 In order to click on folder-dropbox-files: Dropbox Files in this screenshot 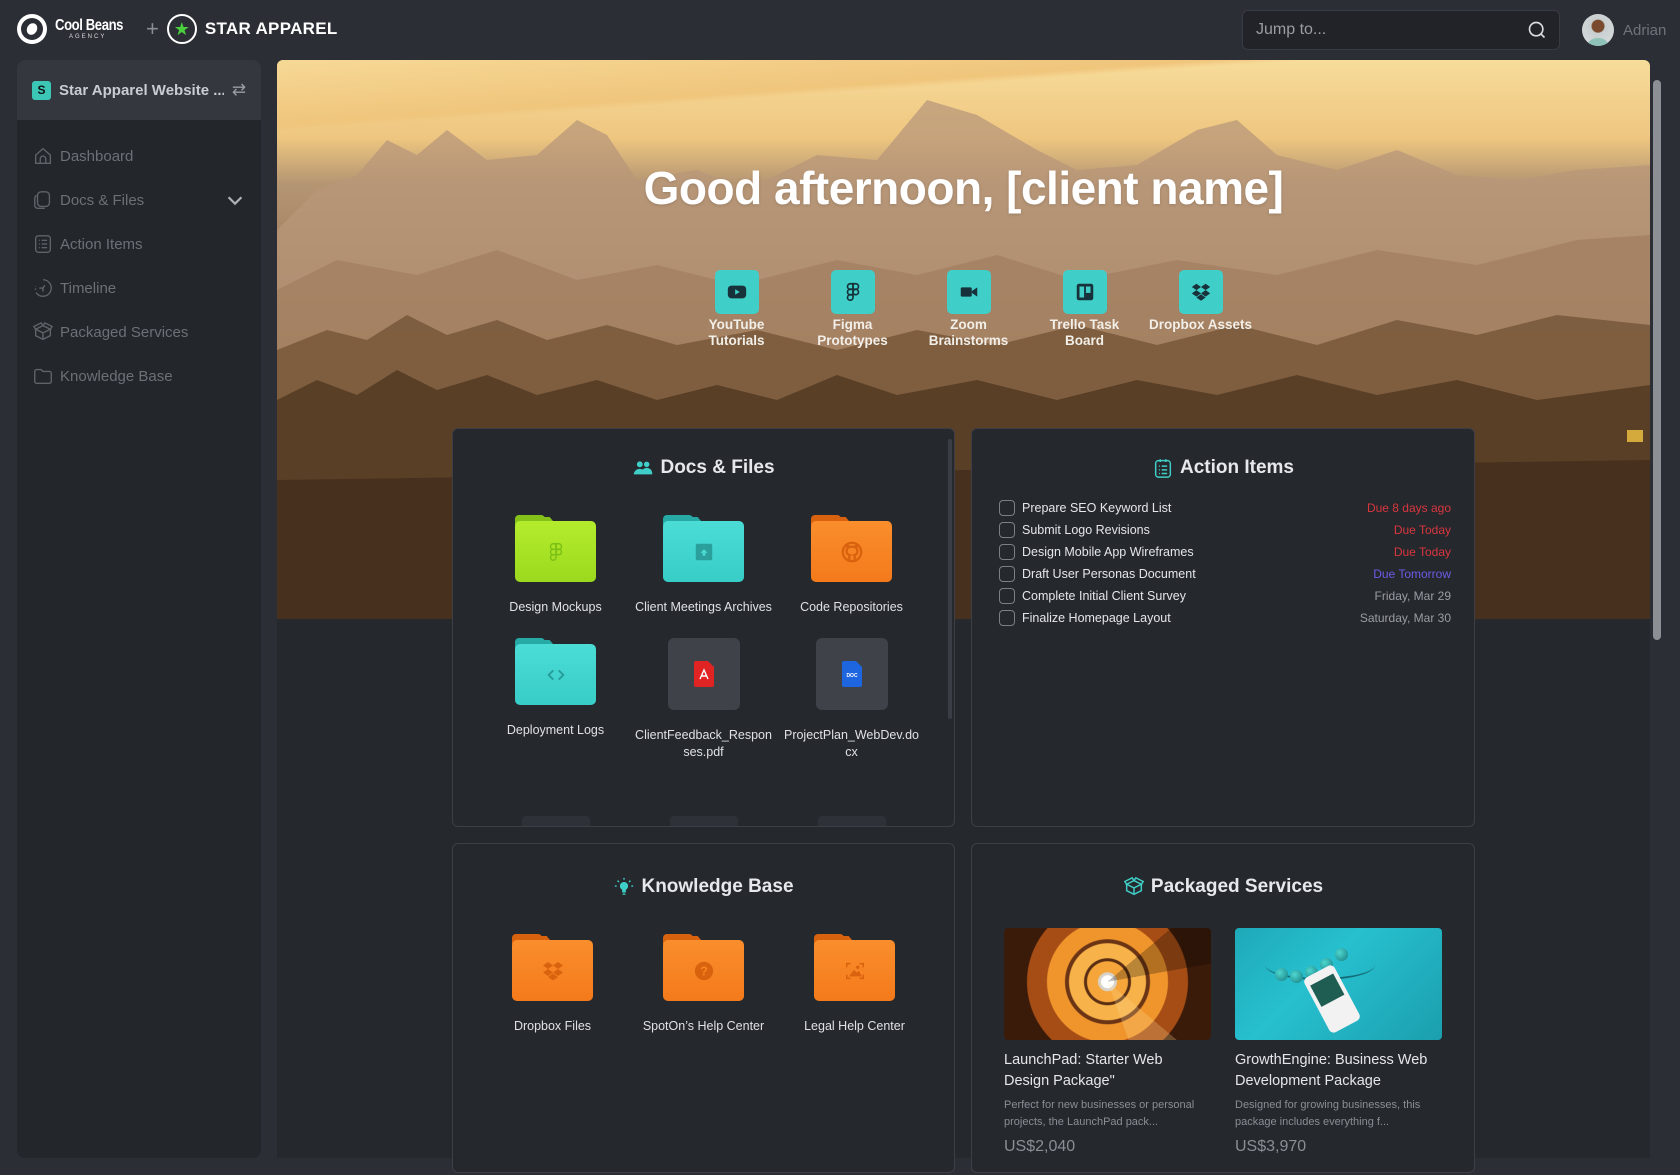, I will do `click(552, 984)`.